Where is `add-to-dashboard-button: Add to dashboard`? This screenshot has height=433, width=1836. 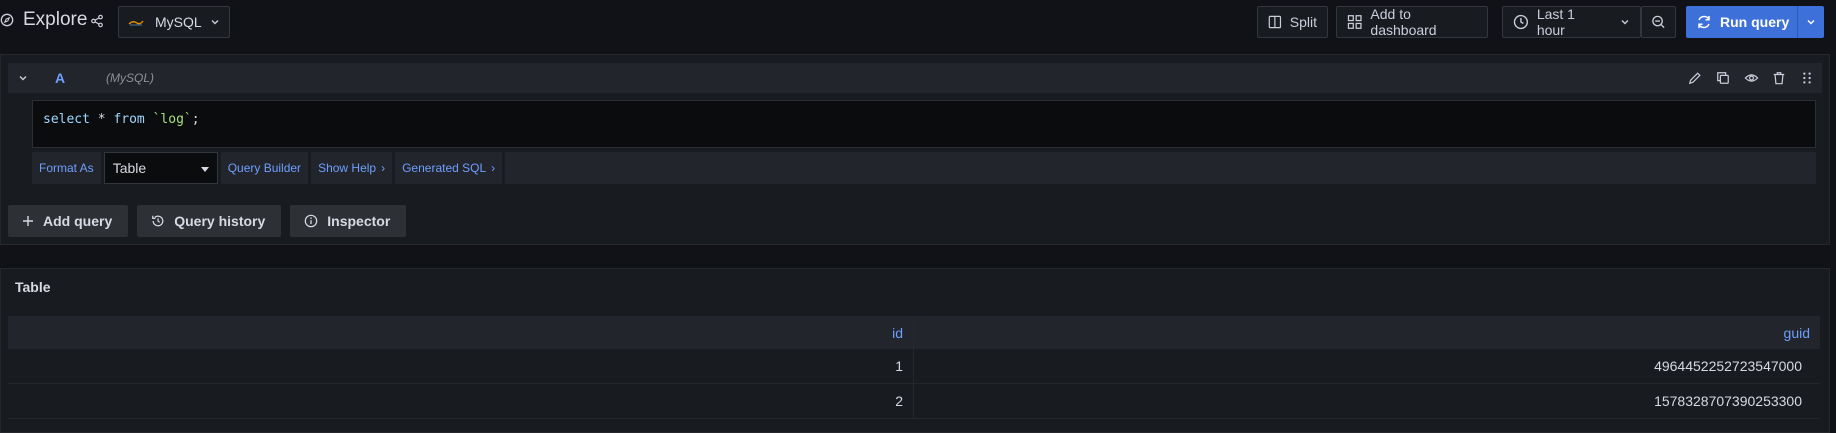
add-to-dashboard-button: Add to dashboard is located at coordinates (1412, 22).